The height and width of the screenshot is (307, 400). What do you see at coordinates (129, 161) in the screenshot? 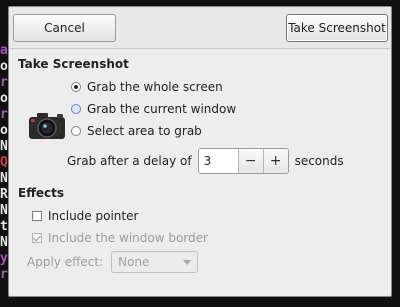
I see `delay-label: Grab after a delay of` at bounding box center [129, 161].